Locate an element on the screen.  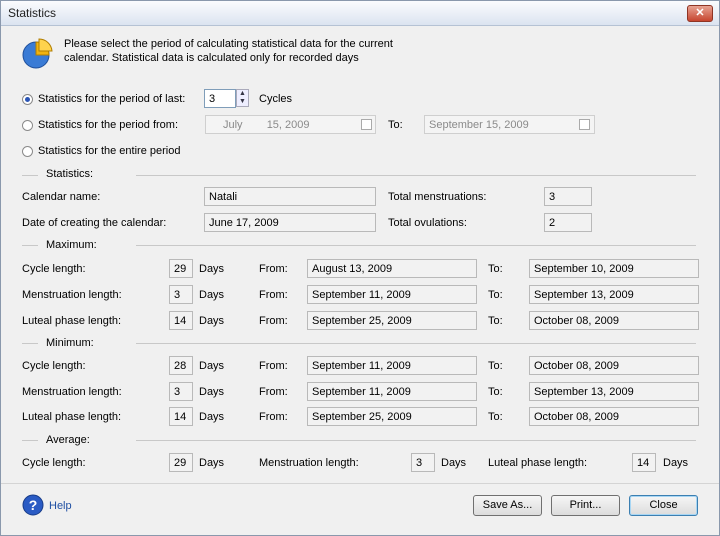
min-menstruation-value: 3 is located at coordinates (181, 391).